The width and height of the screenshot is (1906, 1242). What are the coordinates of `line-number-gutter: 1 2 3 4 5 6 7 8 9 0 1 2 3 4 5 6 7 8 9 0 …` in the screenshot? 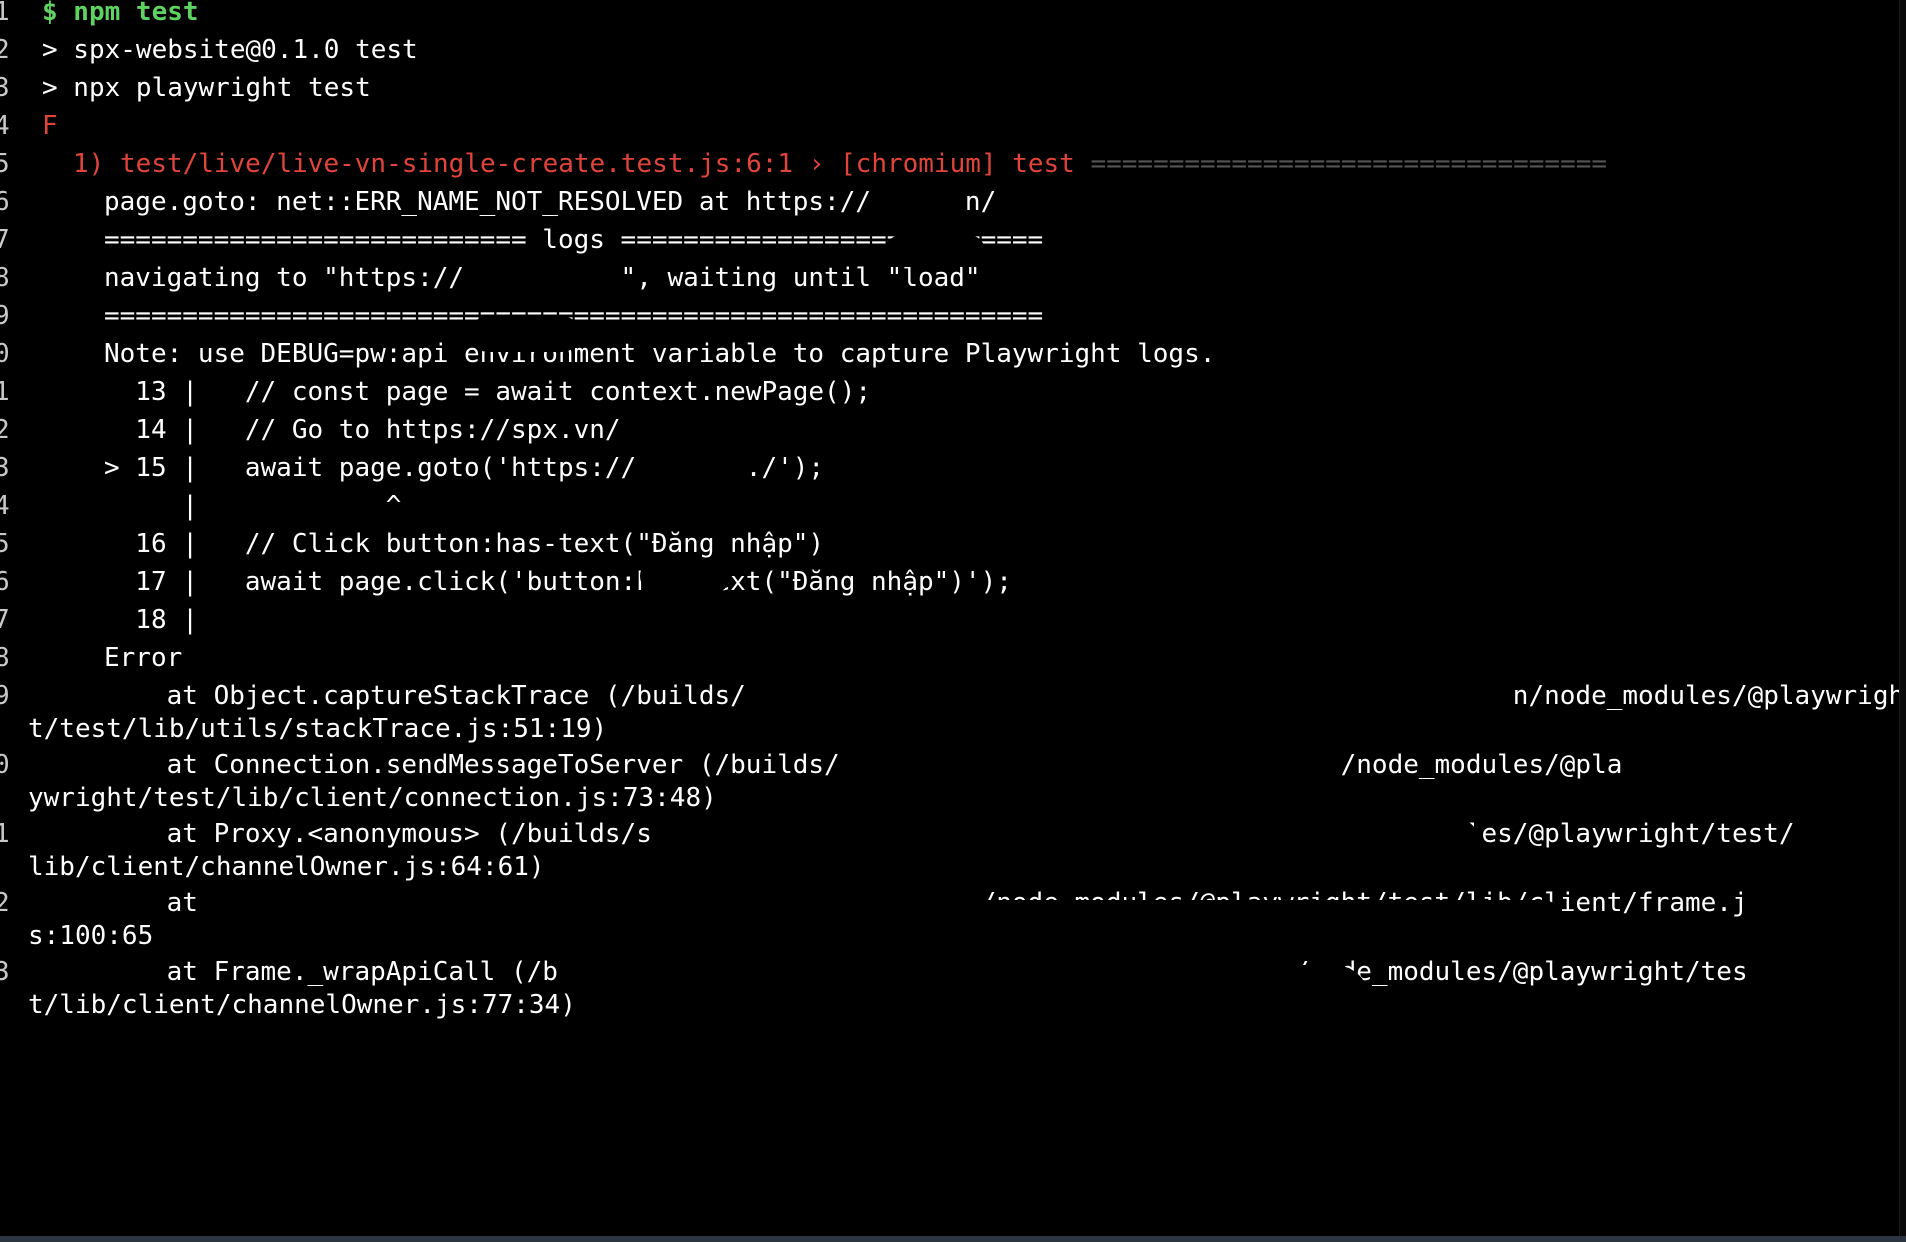 It's located at (7, 621).